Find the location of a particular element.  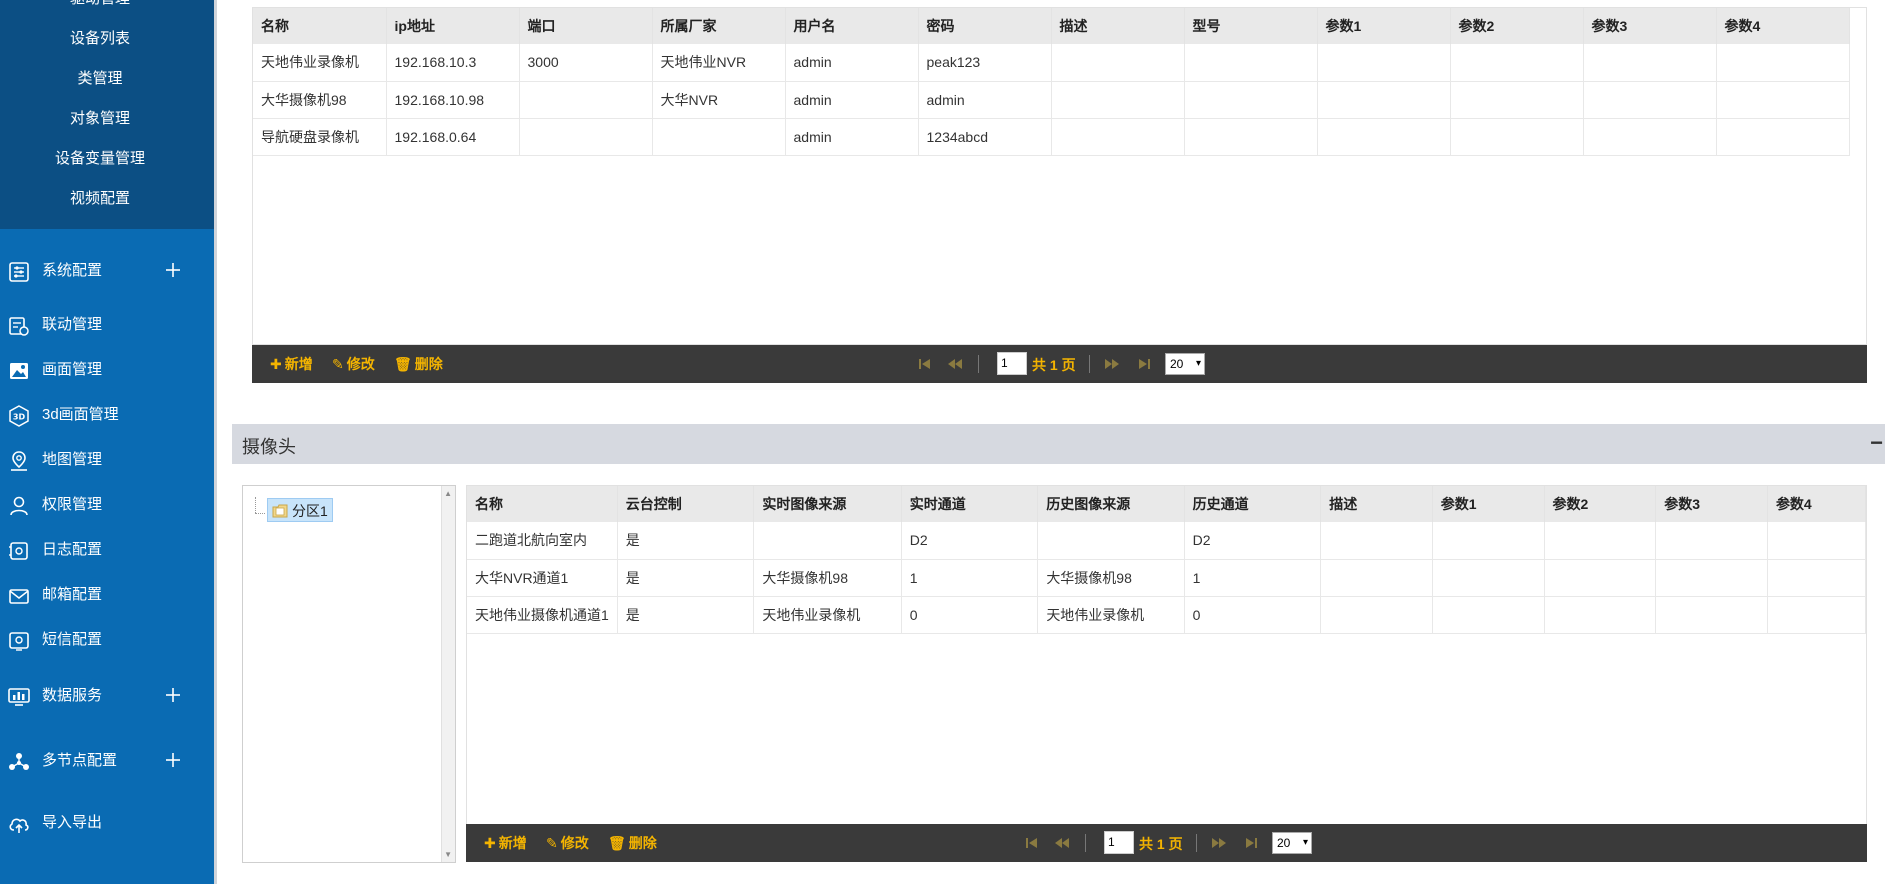

table-cell: 192.168.10.98 is located at coordinates (453, 100).